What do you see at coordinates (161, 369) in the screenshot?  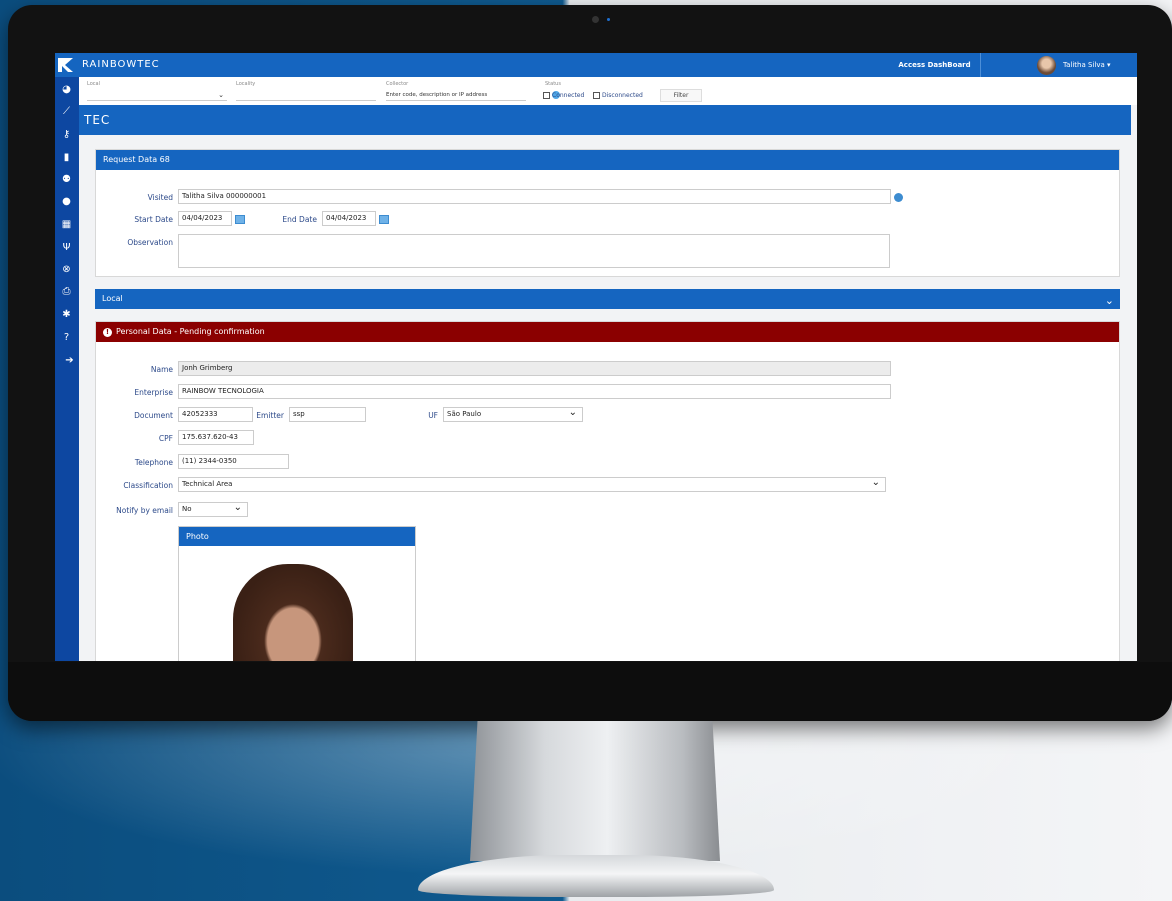 I see `name-label: Name` at bounding box center [161, 369].